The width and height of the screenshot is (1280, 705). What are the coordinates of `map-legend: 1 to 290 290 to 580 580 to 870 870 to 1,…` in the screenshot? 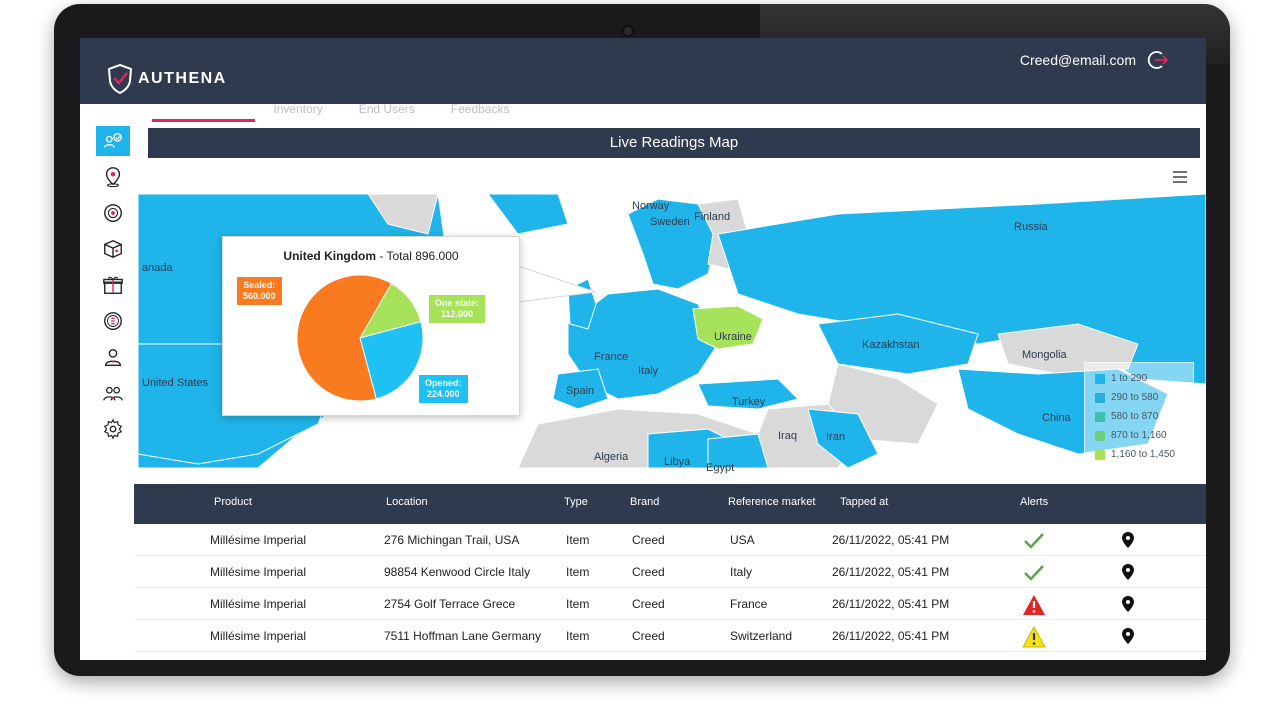 It's located at (1139, 416).